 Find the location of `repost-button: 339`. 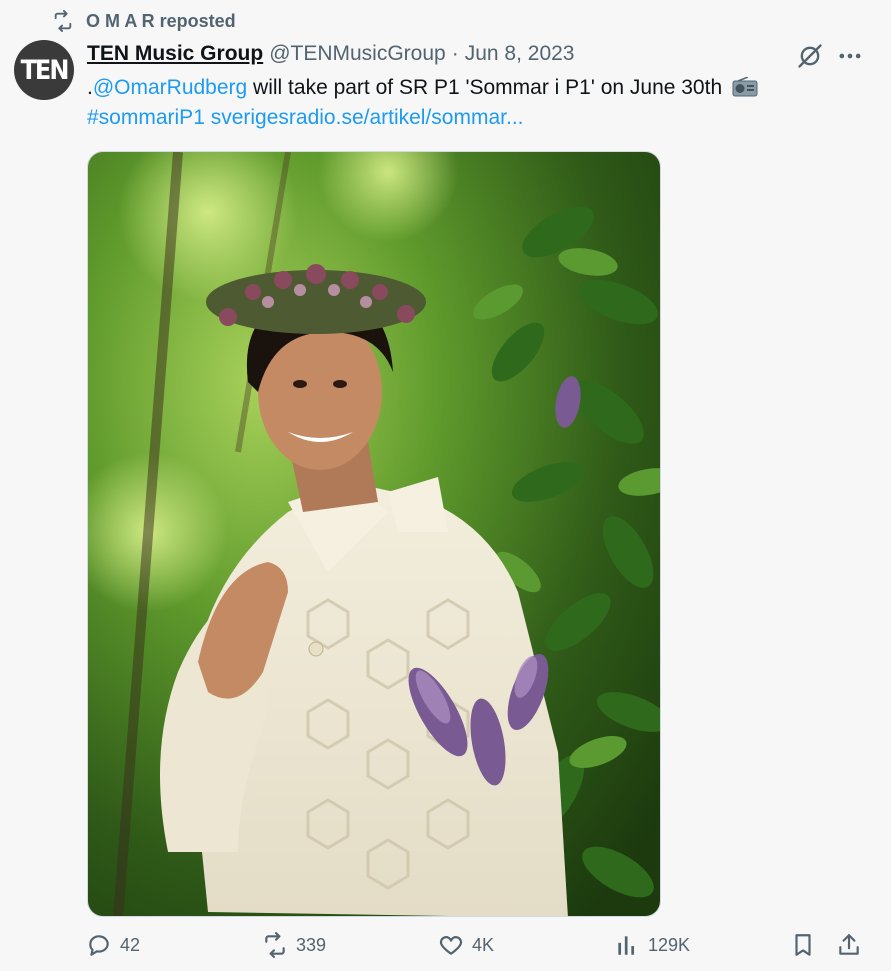

repost-button: 339 is located at coordinates (294, 945).